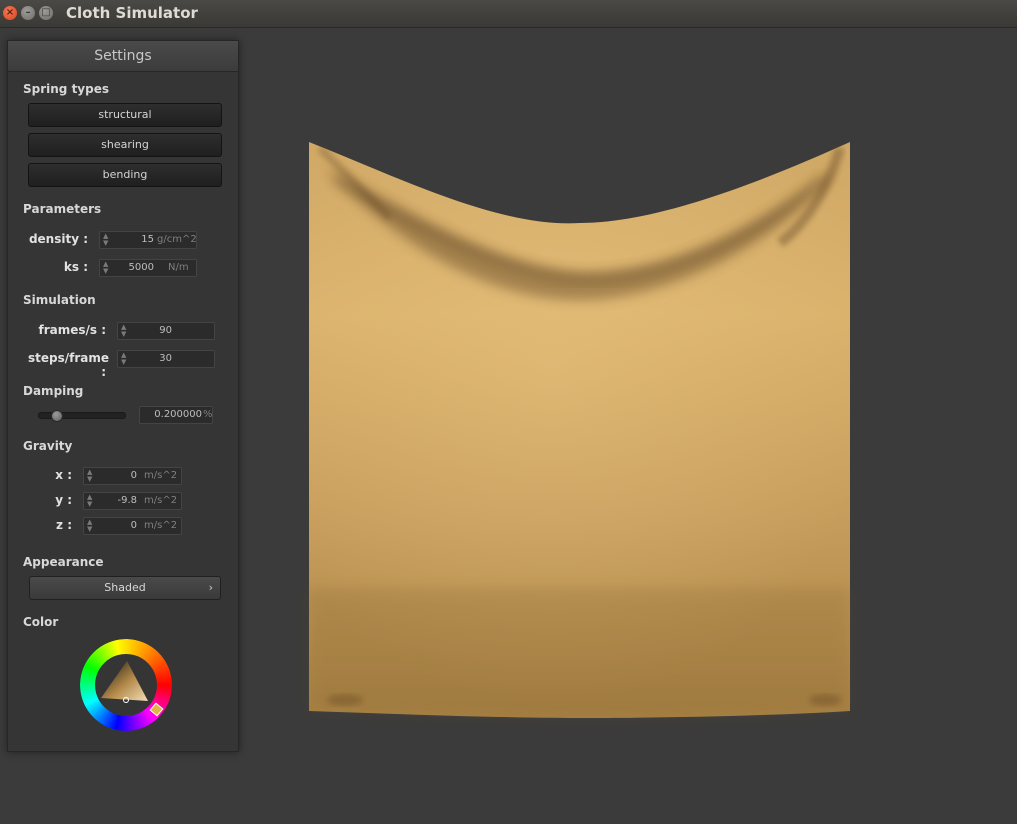 The image size is (1017, 824). I want to click on gravity-y-unit: m/s^2, so click(161, 500).